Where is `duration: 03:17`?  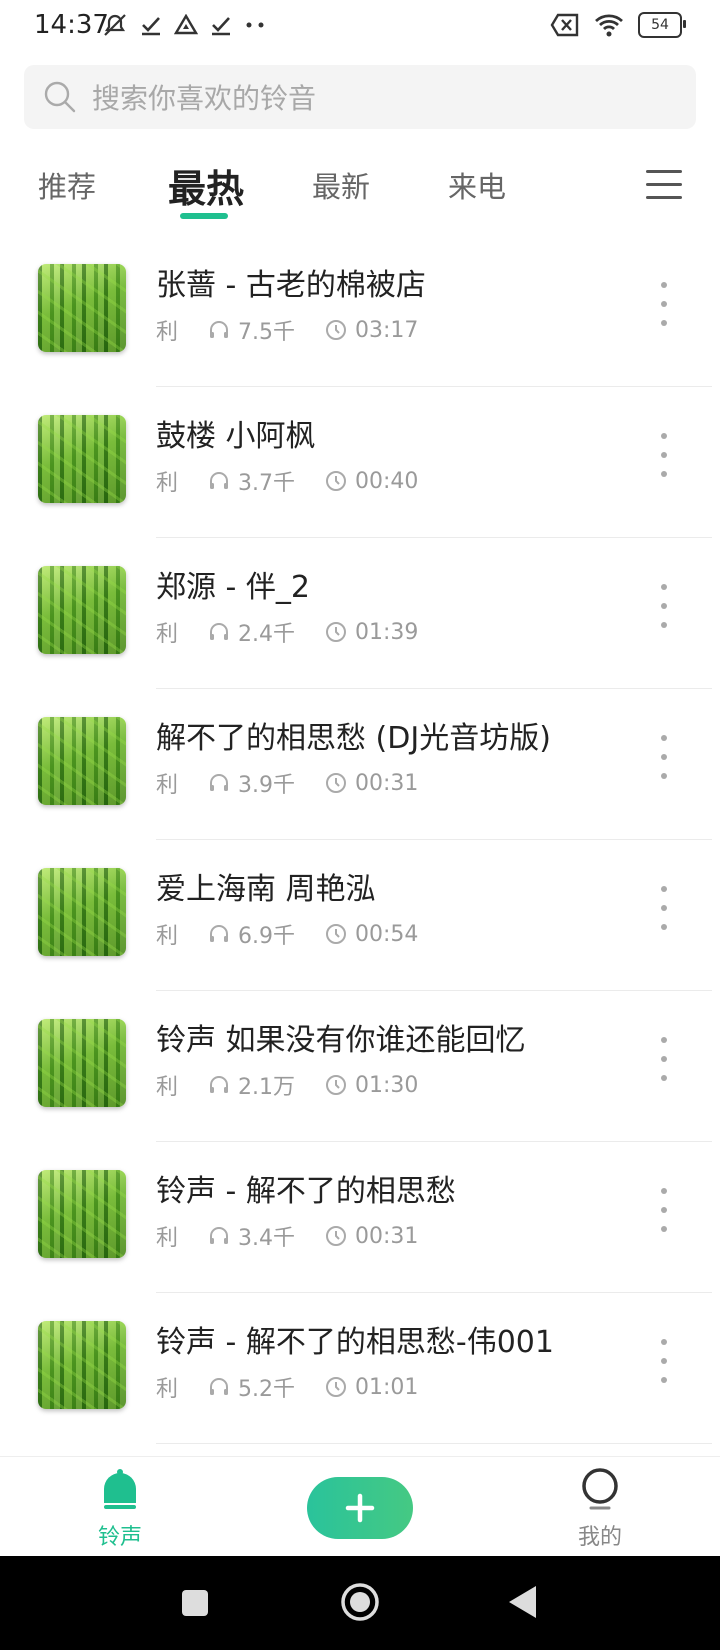 duration: 03:17 is located at coordinates (371, 330).